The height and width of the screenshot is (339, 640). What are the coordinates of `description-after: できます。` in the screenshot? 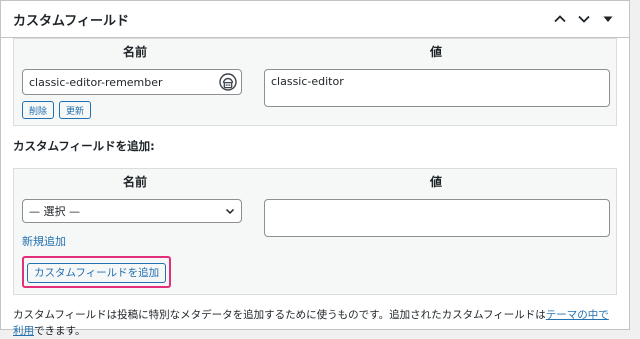 It's located at (60, 330).